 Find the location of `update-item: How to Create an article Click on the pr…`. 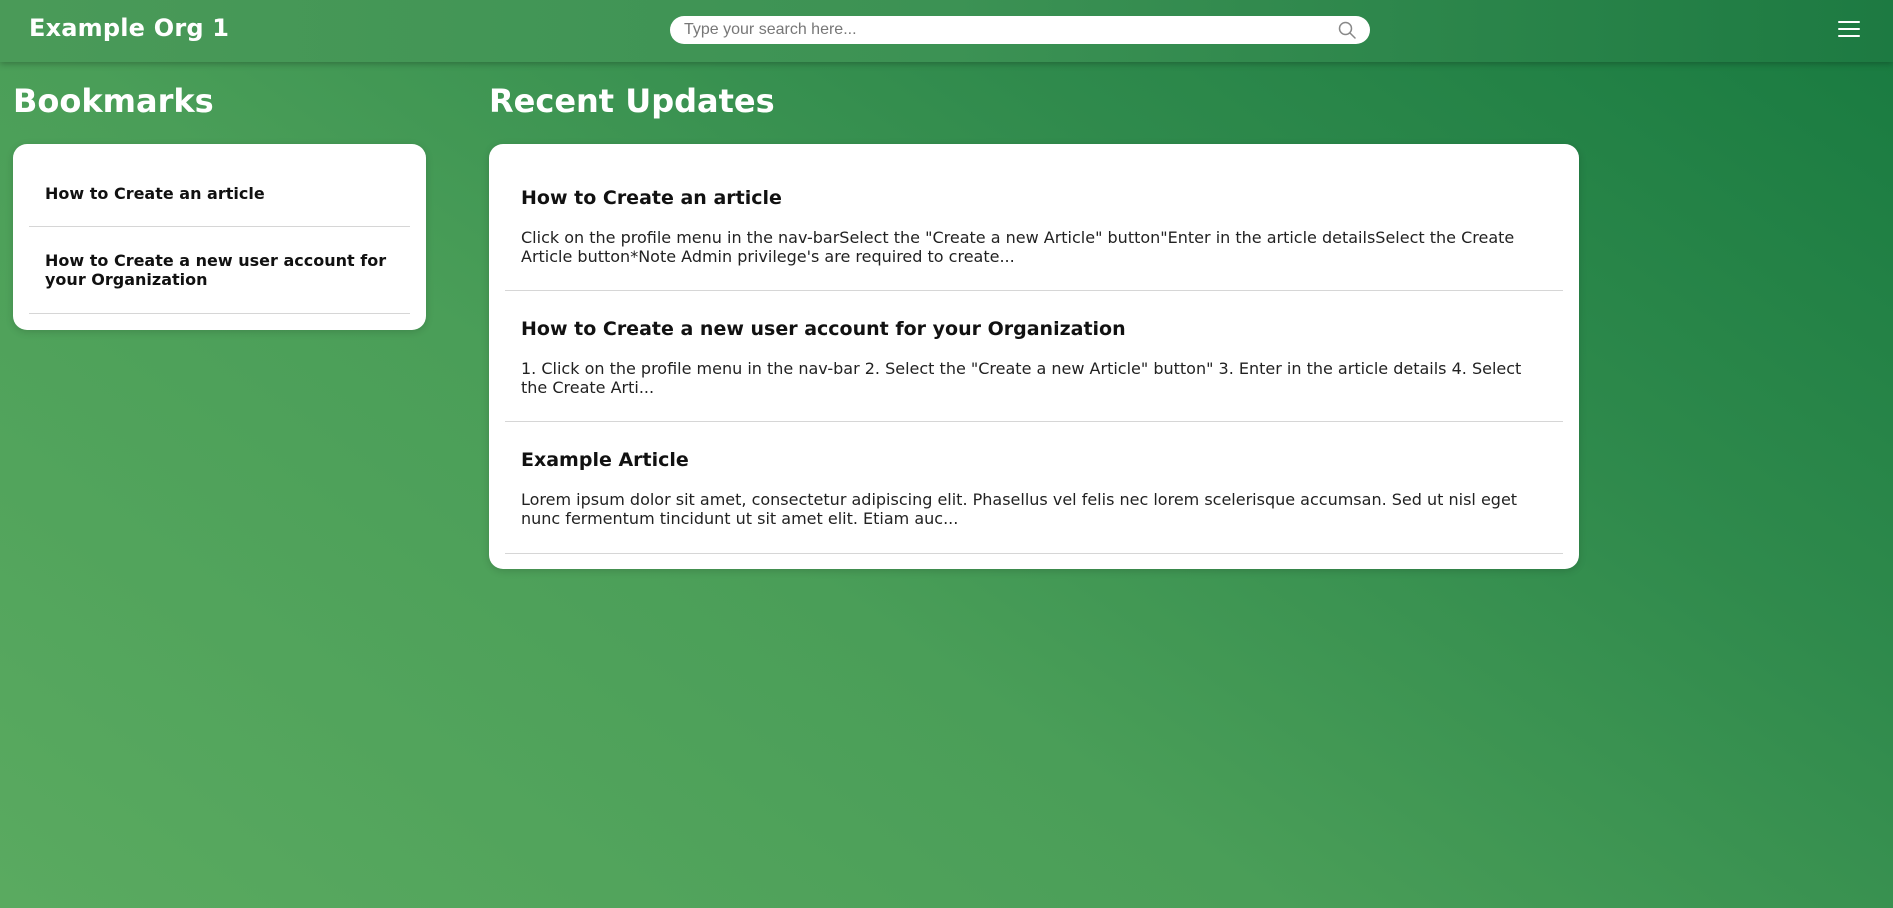

update-item: How to Create an article Click on the pr… is located at coordinates (1034, 217).